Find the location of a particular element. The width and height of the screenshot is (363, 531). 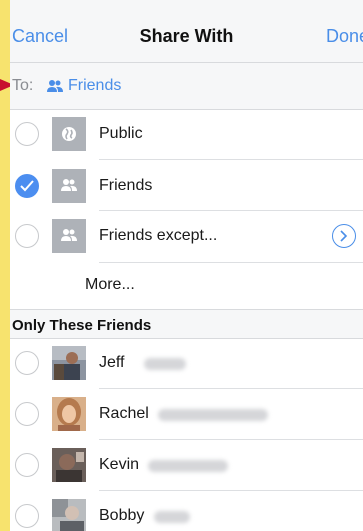

option-friends: Friends is located at coordinates (186, 186).